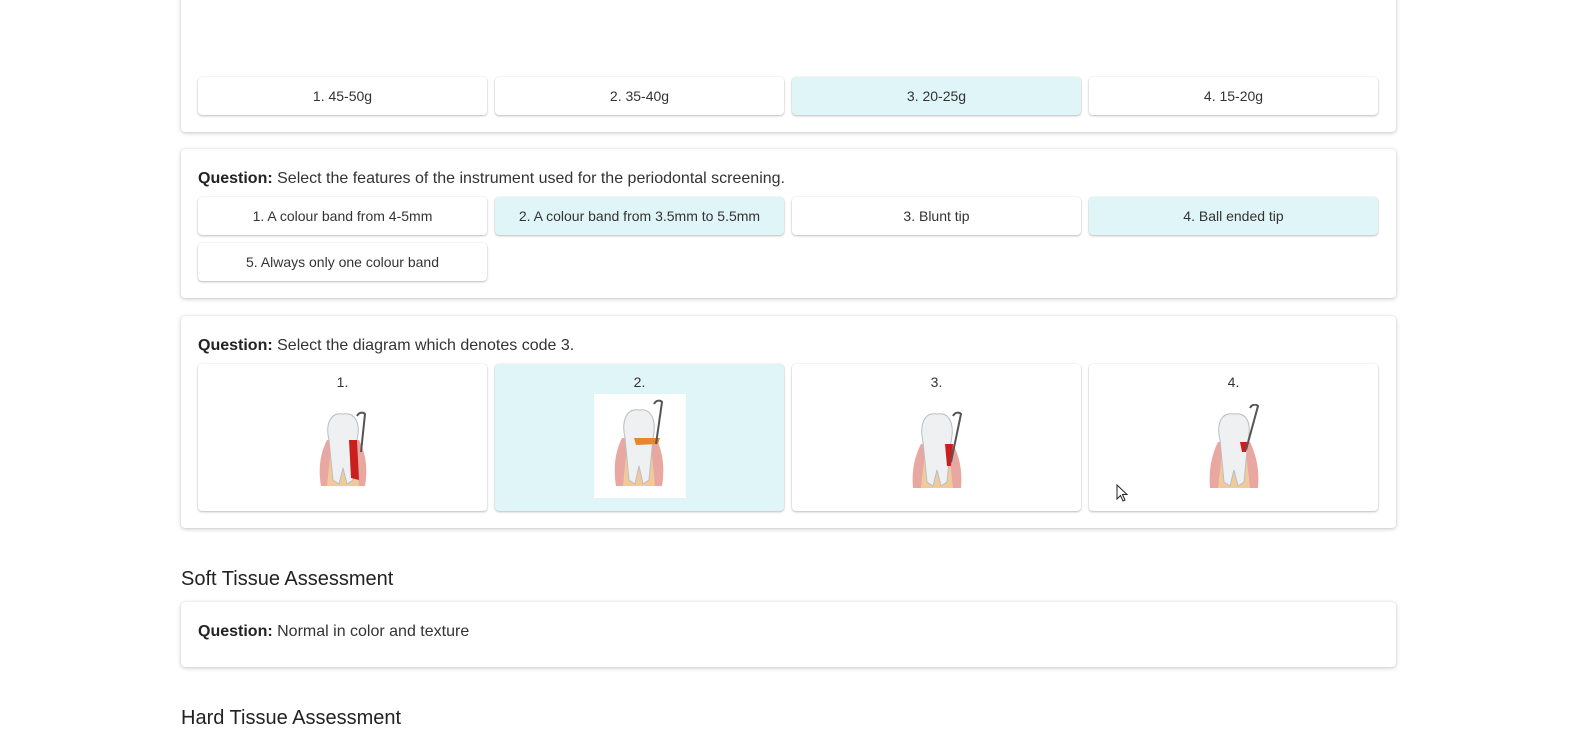 This screenshot has height=732, width=1571. What do you see at coordinates (291, 718) in the screenshot?
I see `section-title-hard-tissue: Hard Tissue Assessment` at bounding box center [291, 718].